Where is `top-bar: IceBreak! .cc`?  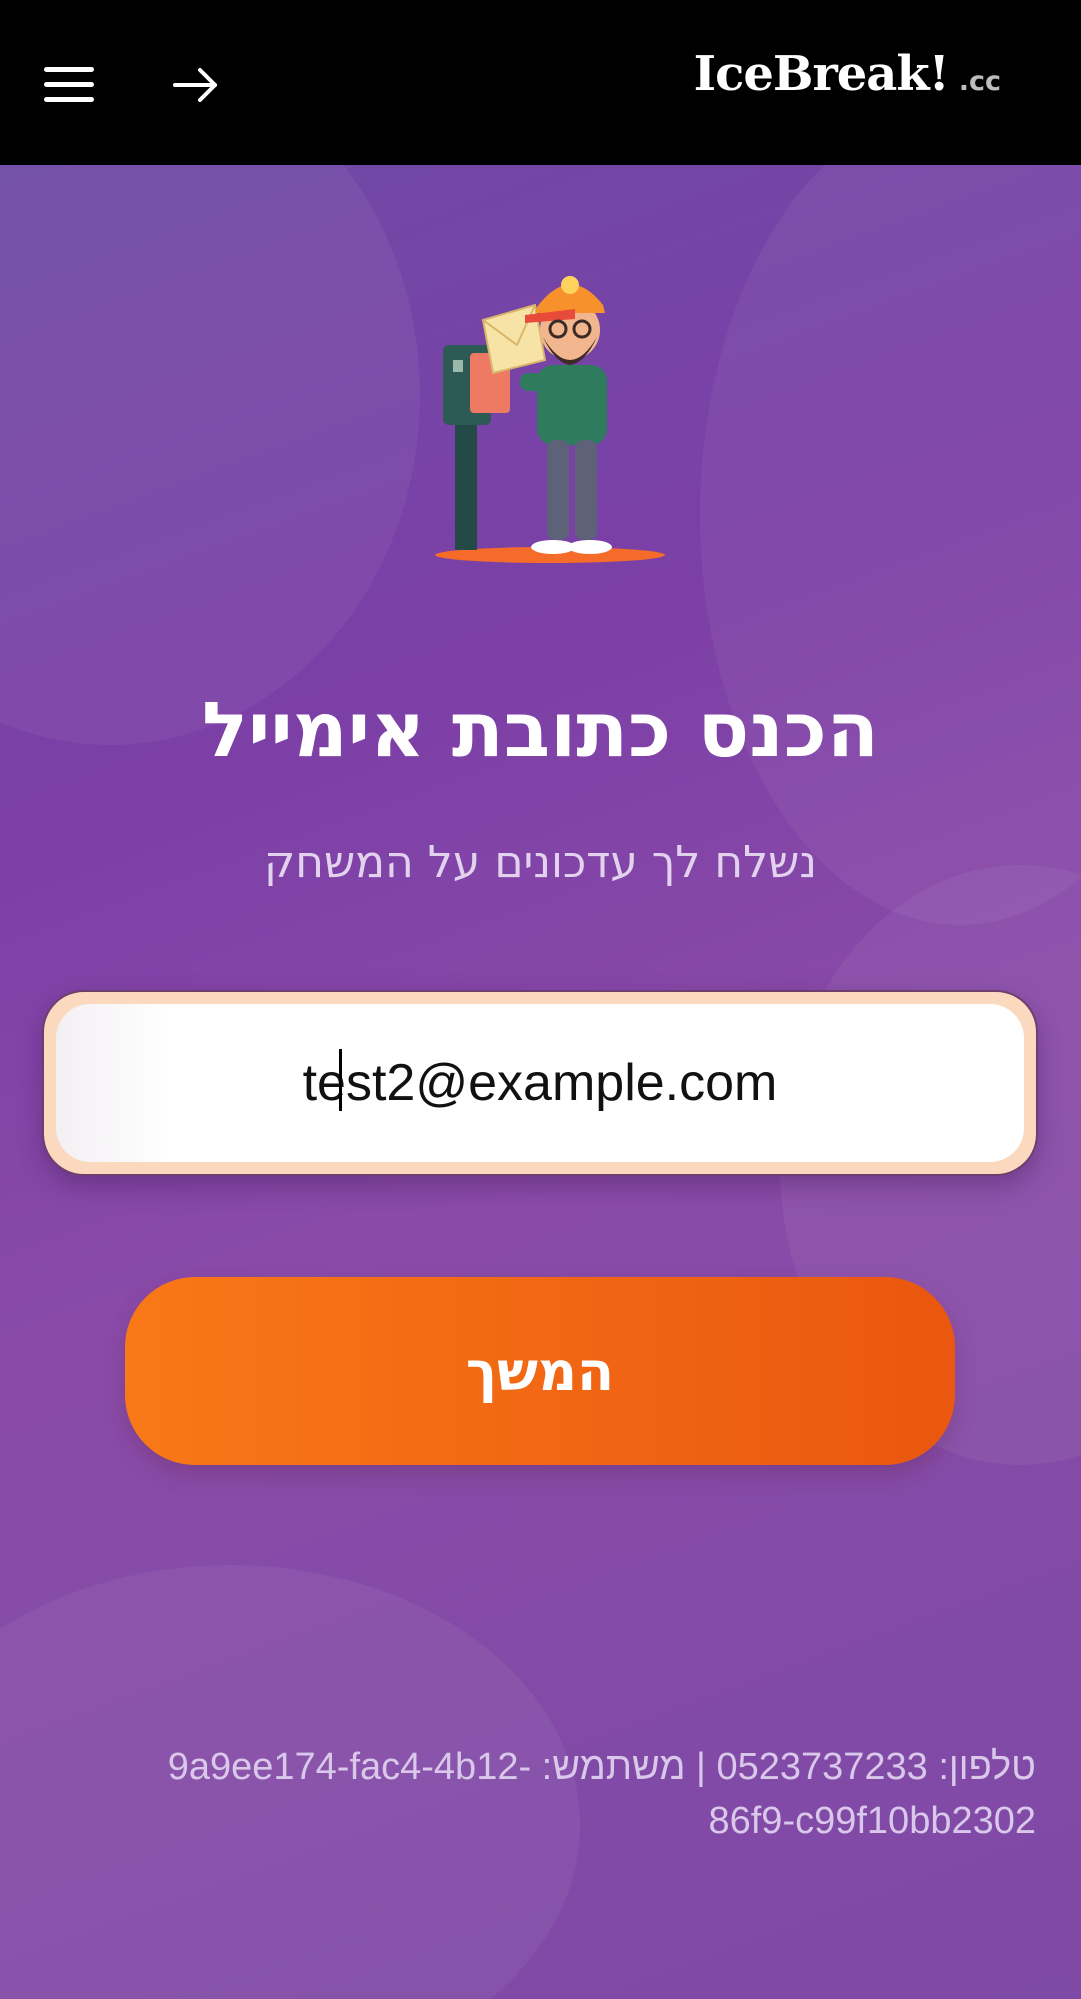
top-bar: IceBreak! .cc is located at coordinates (540, 82).